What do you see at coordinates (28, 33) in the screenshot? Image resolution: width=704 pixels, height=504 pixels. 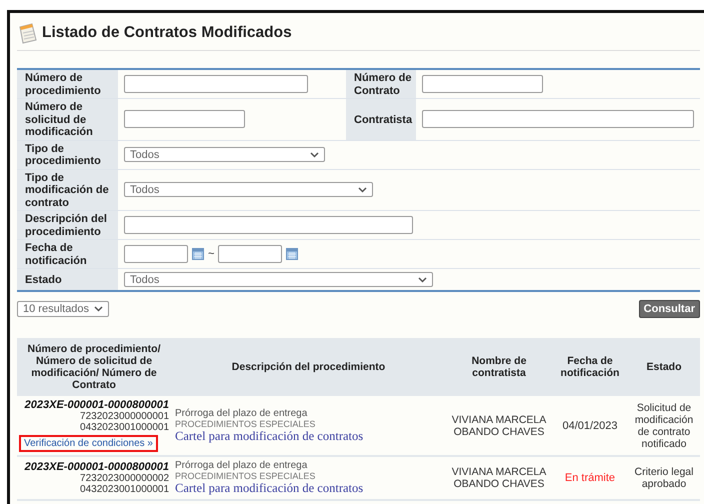 I see `notebook-icon` at bounding box center [28, 33].